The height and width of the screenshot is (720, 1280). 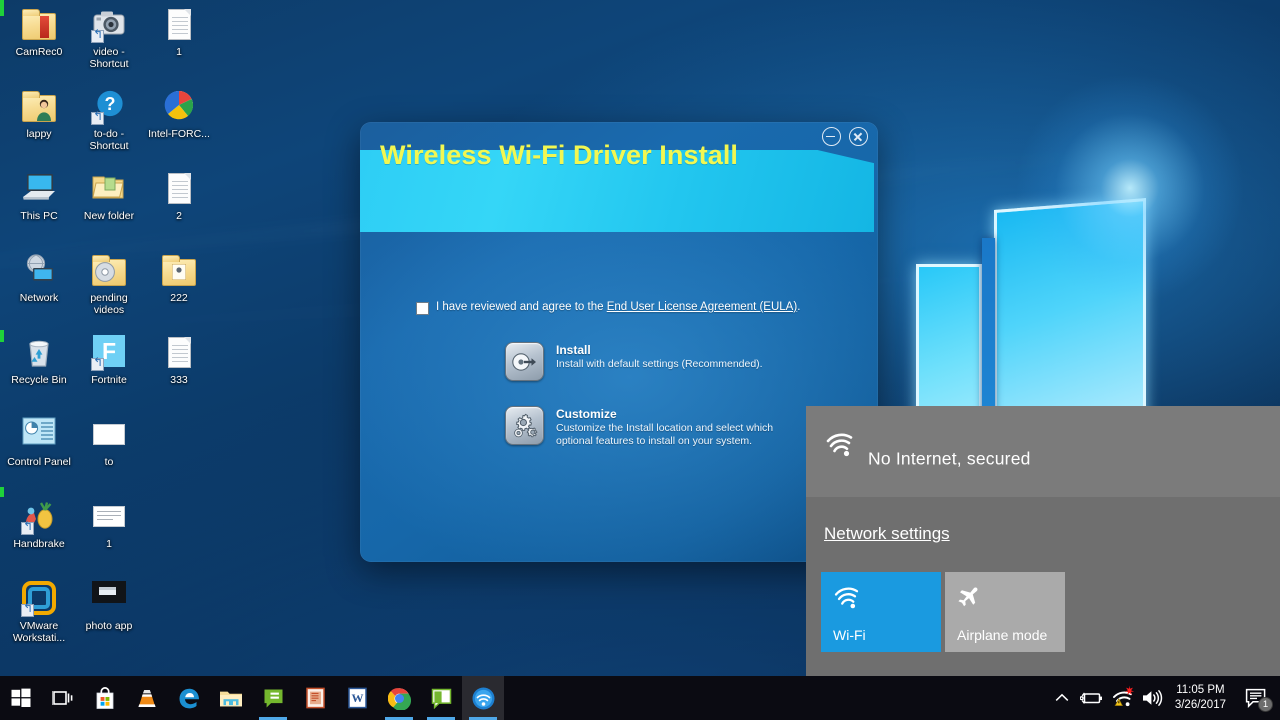 What do you see at coordinates (1200, 690) in the screenshot?
I see `clock-time: 11:05 PM` at bounding box center [1200, 690].